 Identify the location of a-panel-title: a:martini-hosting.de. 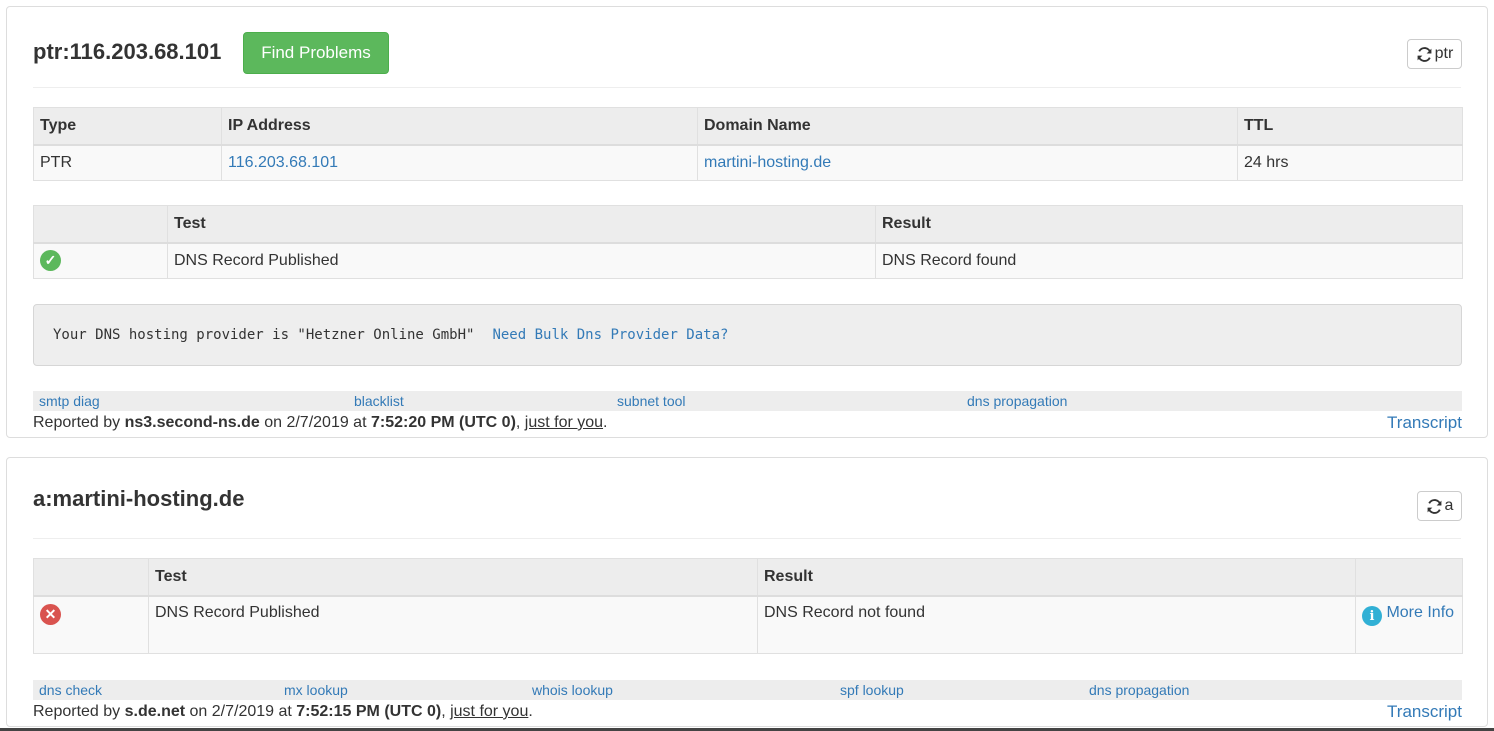
(139, 498).